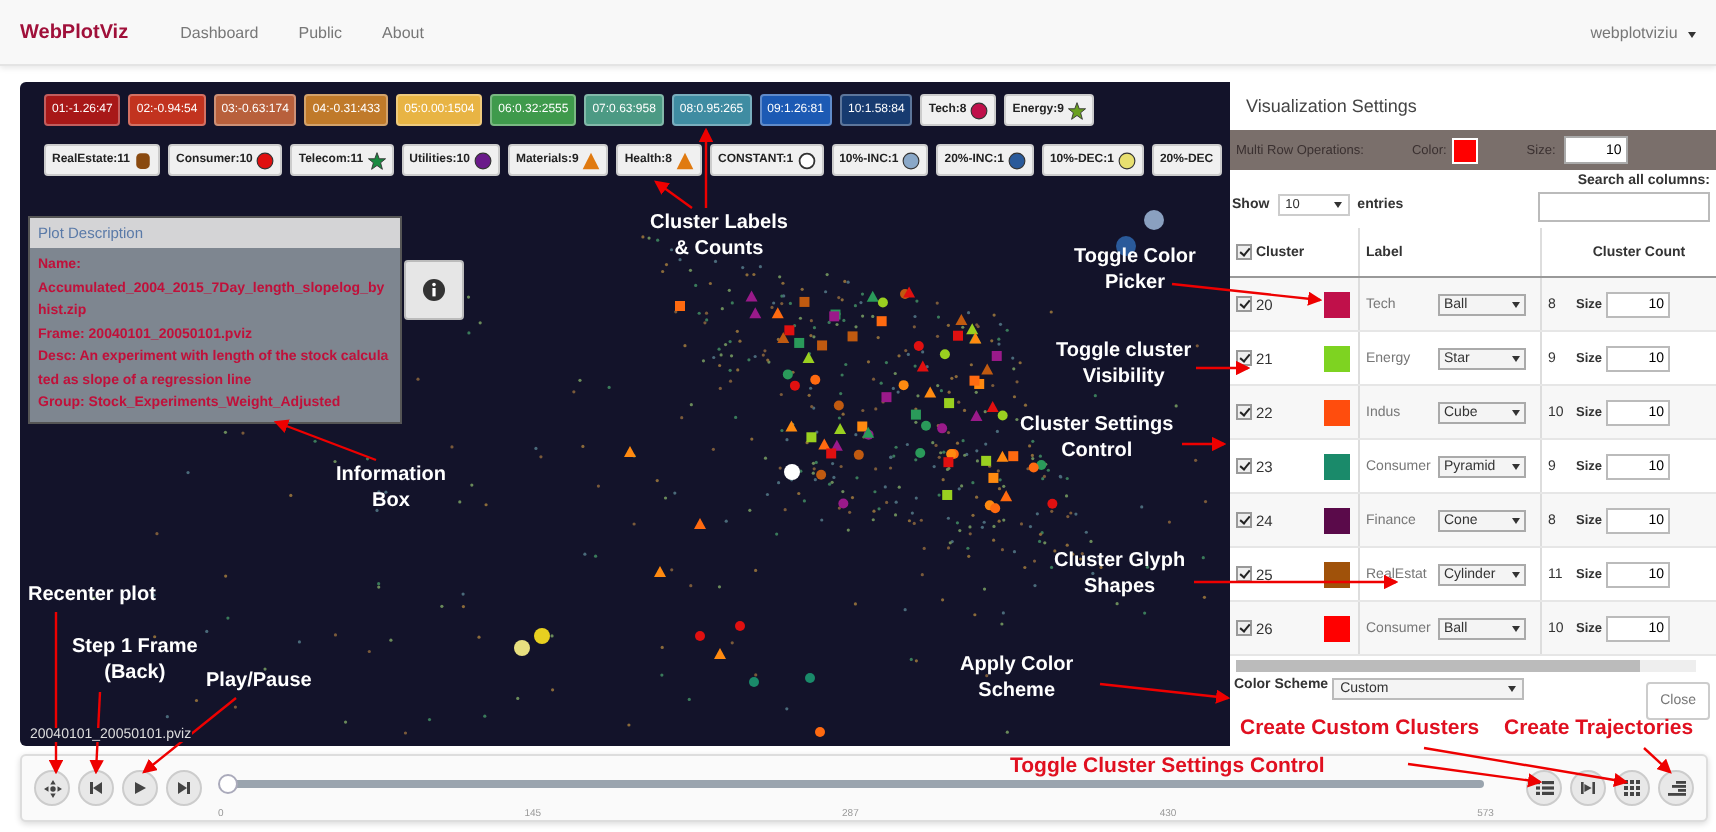 This screenshot has height=832, width=1716. What do you see at coordinates (92, 596) in the screenshot?
I see `annotation-label: Recenter plot` at bounding box center [92, 596].